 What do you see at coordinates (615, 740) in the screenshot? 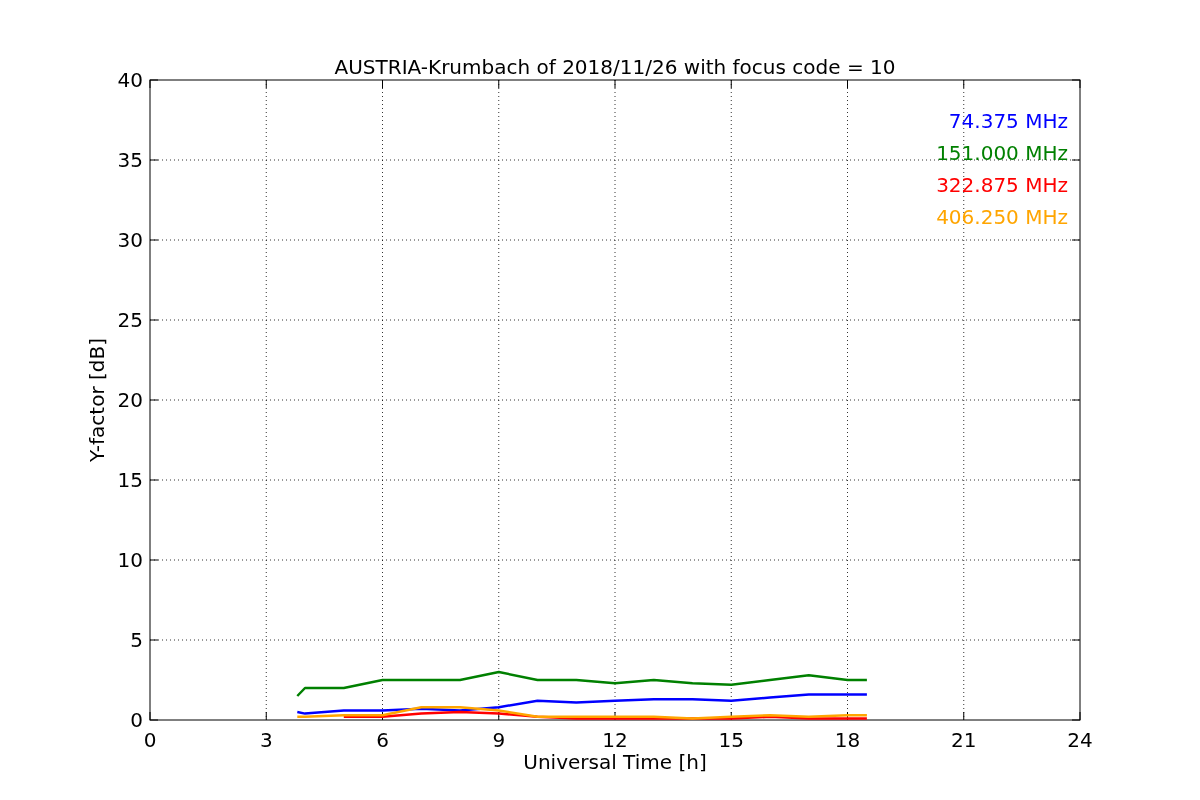
I see `axis-tick-label: 12` at bounding box center [615, 740].